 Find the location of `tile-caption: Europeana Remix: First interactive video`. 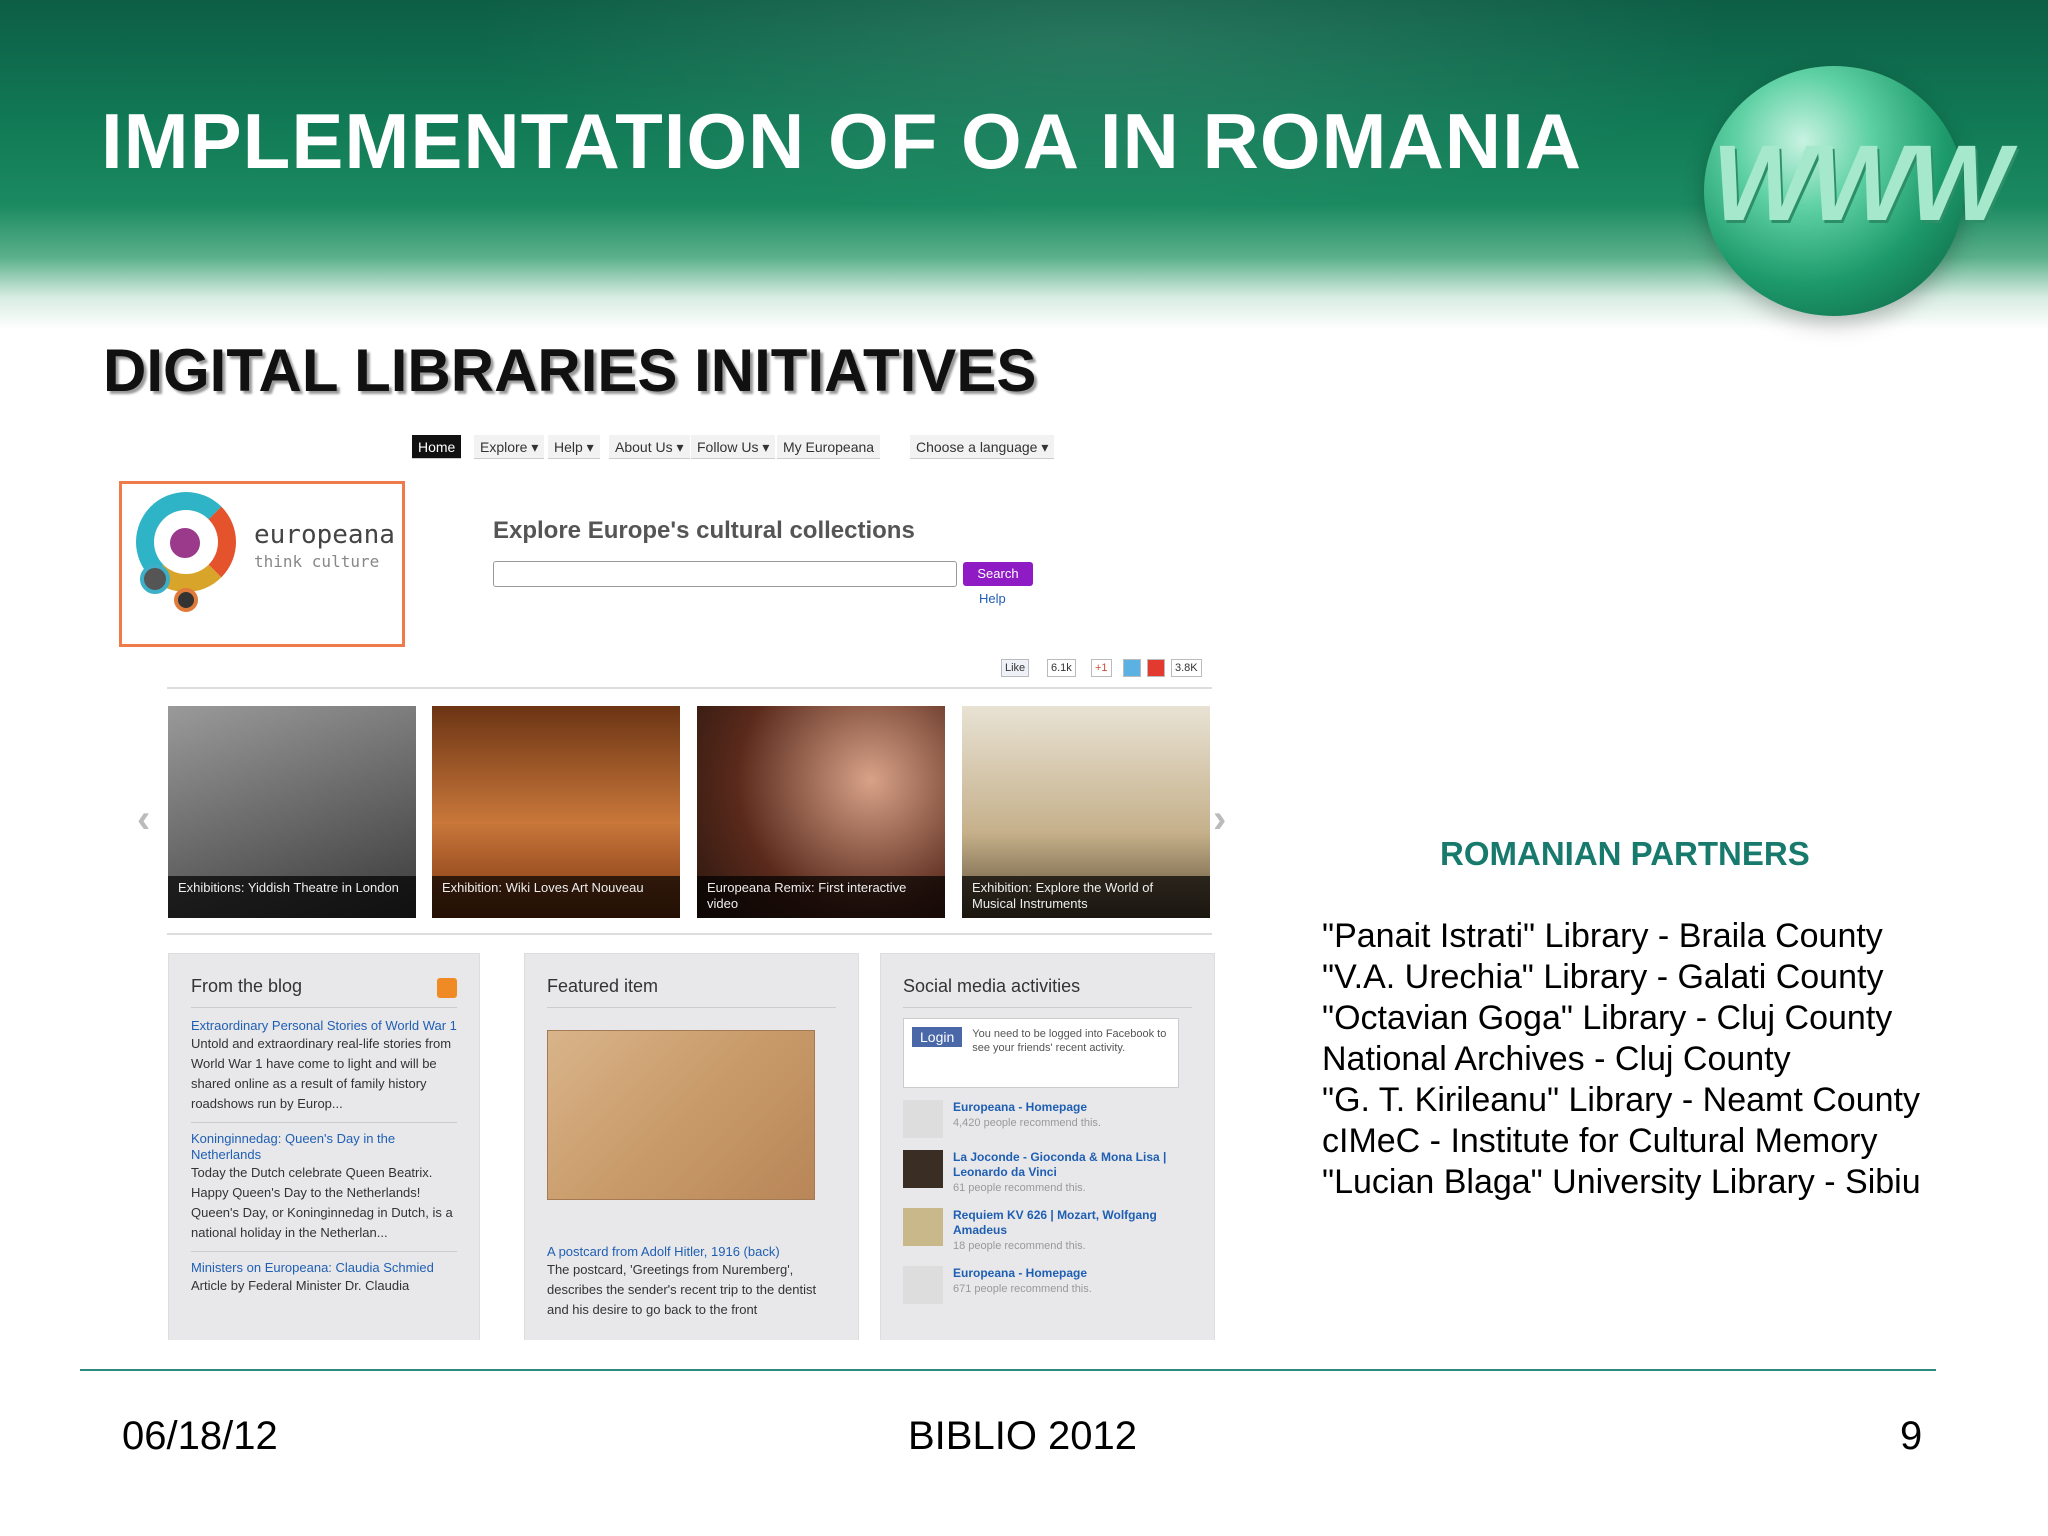

tile-caption: Europeana Remix: First interactive video is located at coordinates (821, 897).